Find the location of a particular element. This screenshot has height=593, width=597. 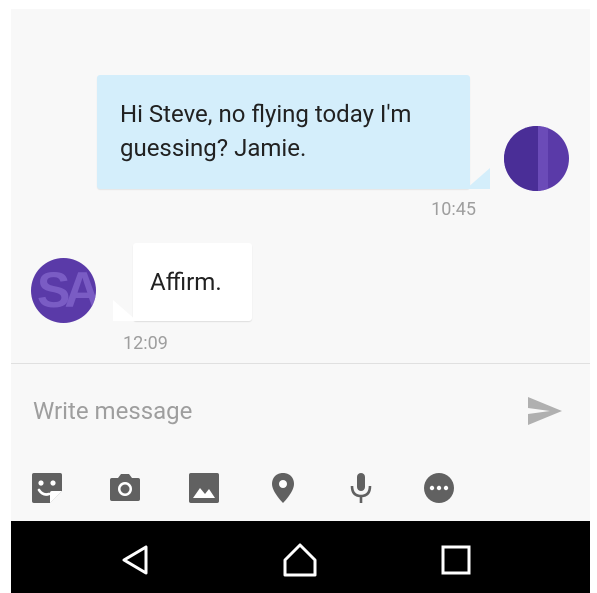

message-input is located at coordinates (263, 411).